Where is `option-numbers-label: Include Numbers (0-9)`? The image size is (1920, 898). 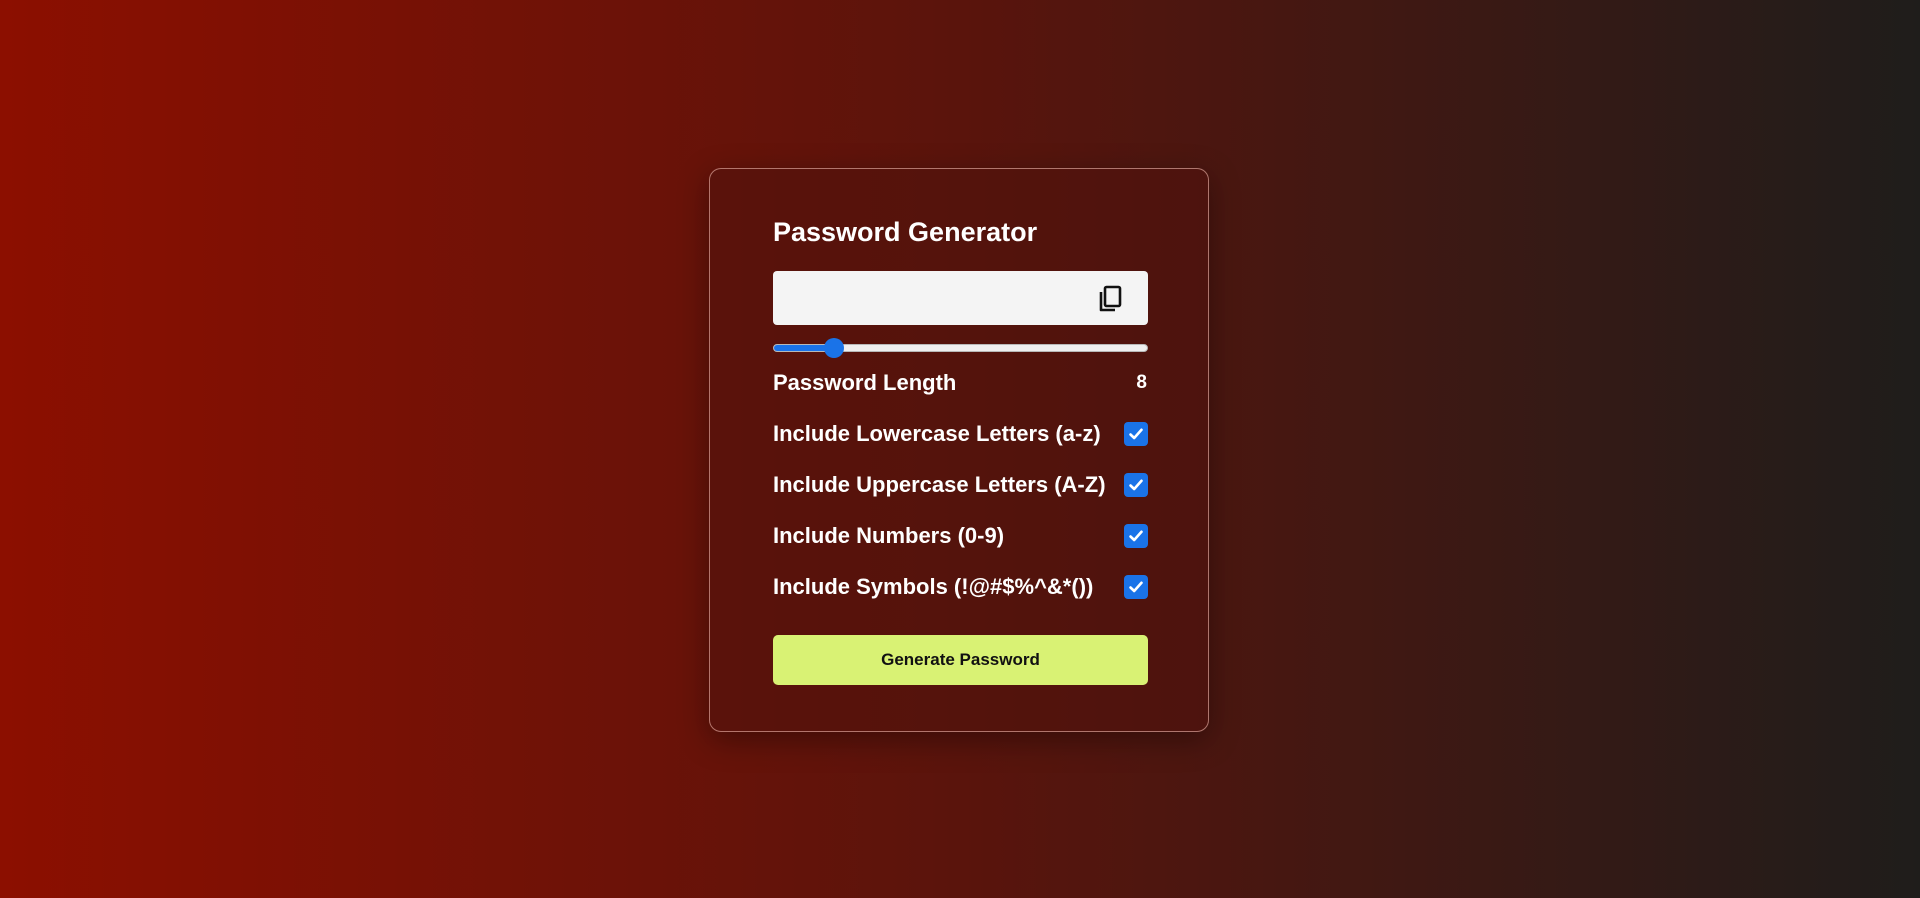 option-numbers-label: Include Numbers (0-9) is located at coordinates (889, 535).